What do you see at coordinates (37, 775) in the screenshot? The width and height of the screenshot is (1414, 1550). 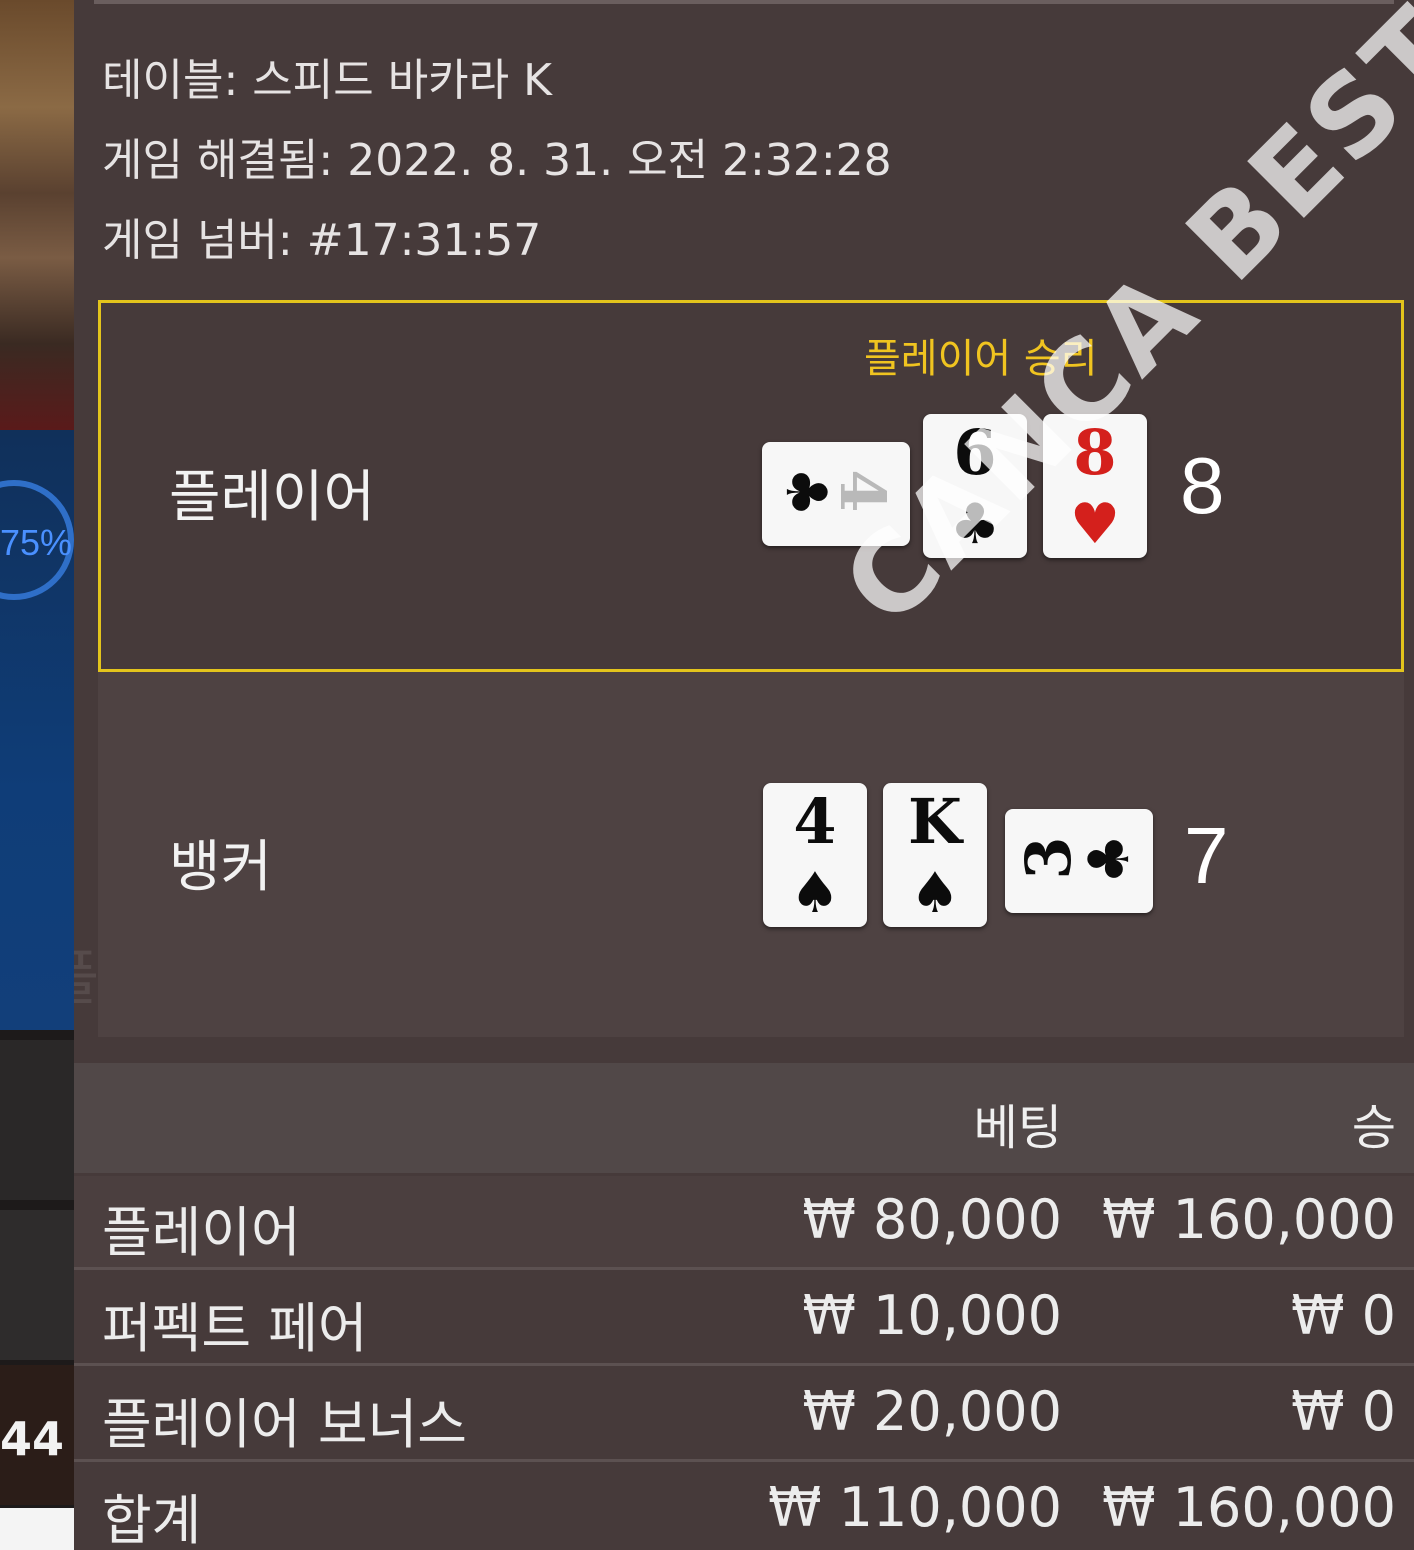 I see `background-game-ui: 75% 44` at bounding box center [37, 775].